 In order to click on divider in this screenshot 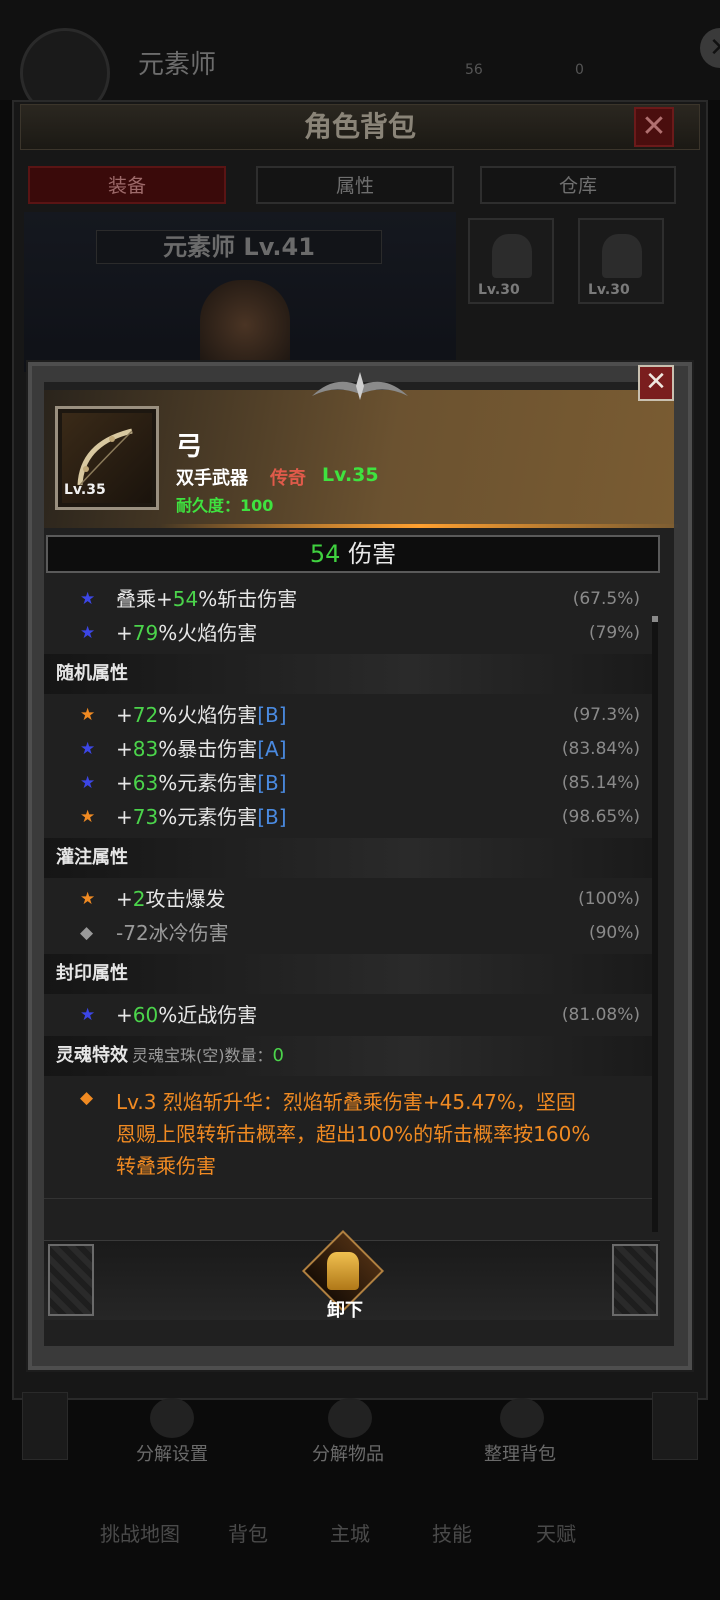, I will do `click(349, 1198)`.